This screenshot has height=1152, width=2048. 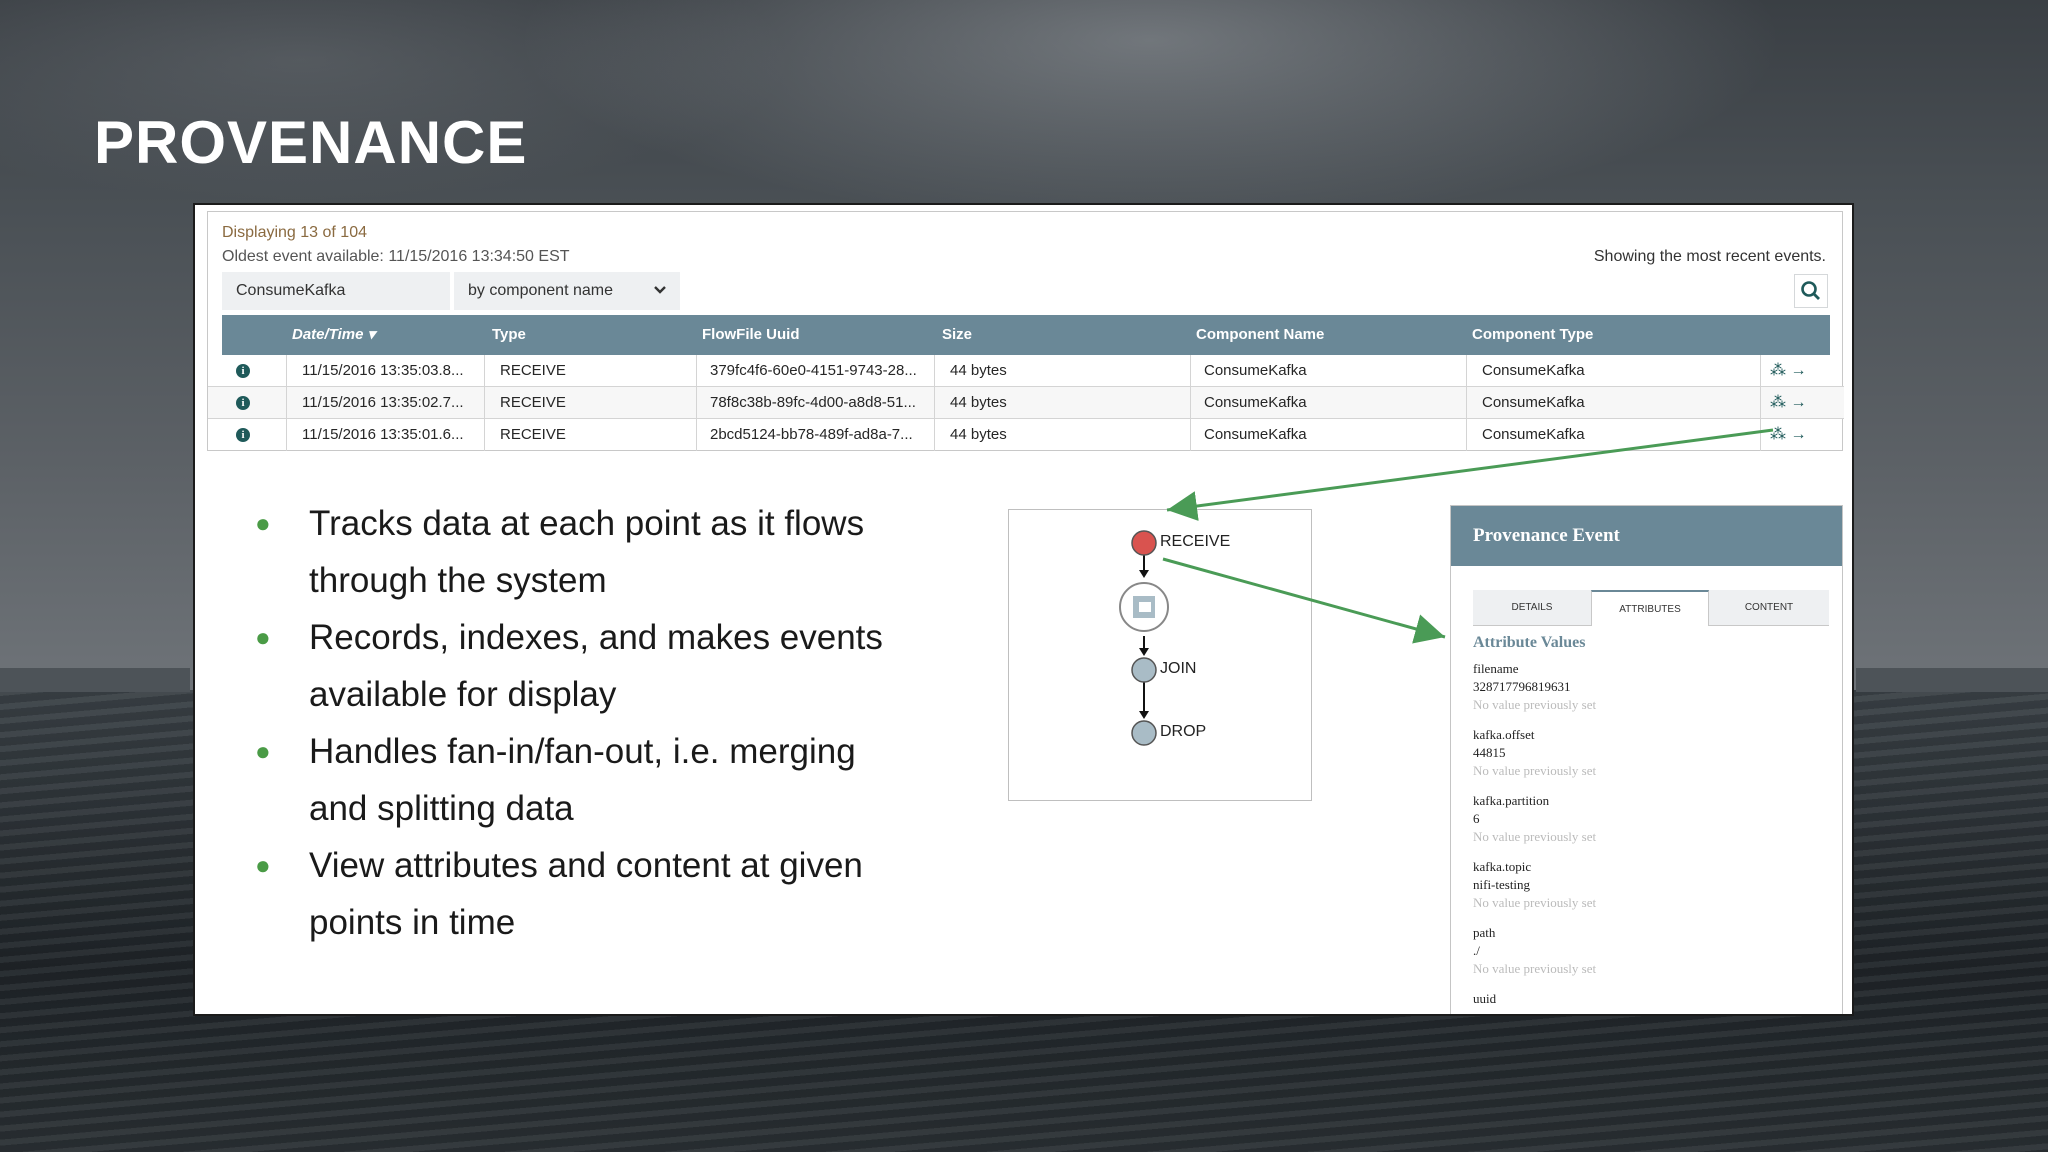 I want to click on tab-content: CONTENT, so click(x=1769, y=608).